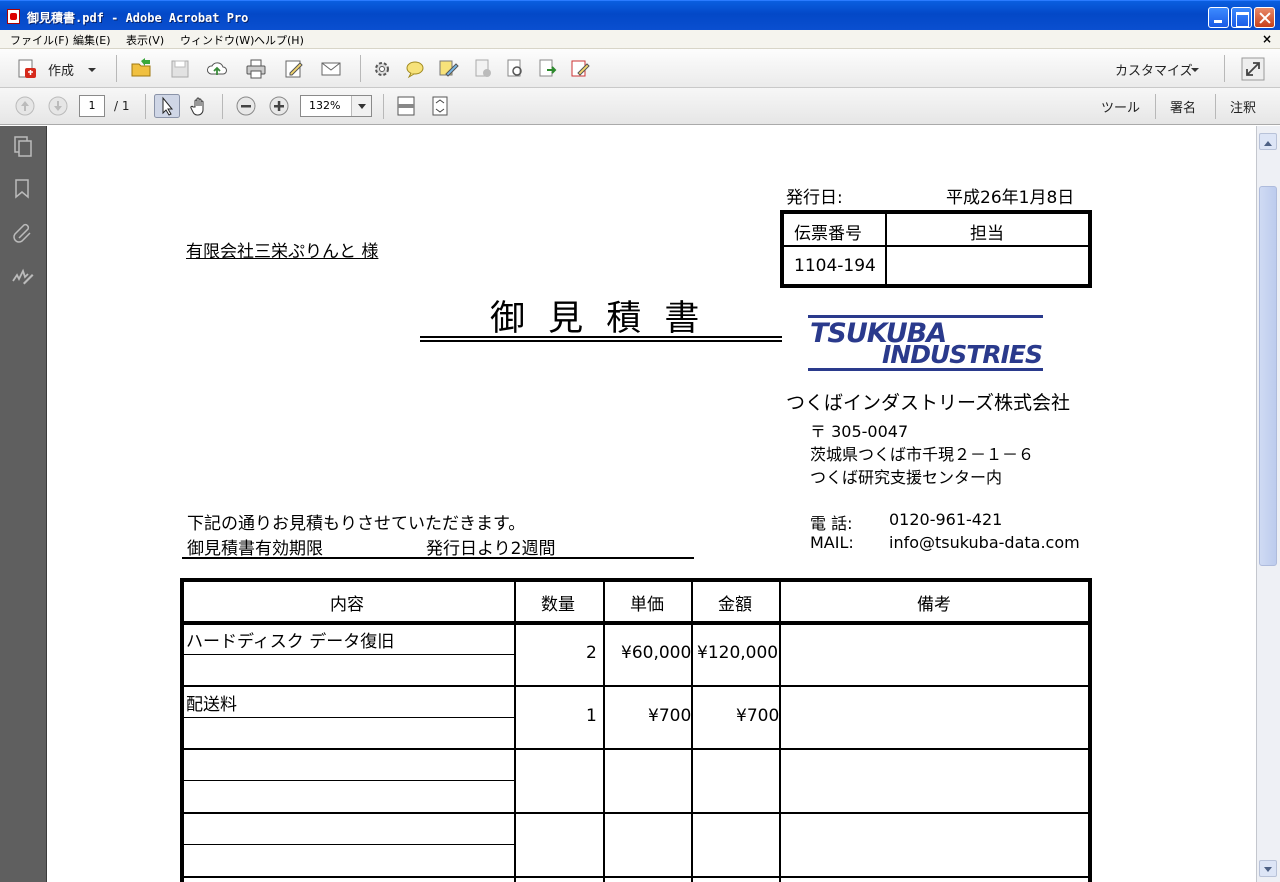  Describe the element at coordinates (1268, 376) in the screenshot. I see `scrollbar-thumb` at that location.